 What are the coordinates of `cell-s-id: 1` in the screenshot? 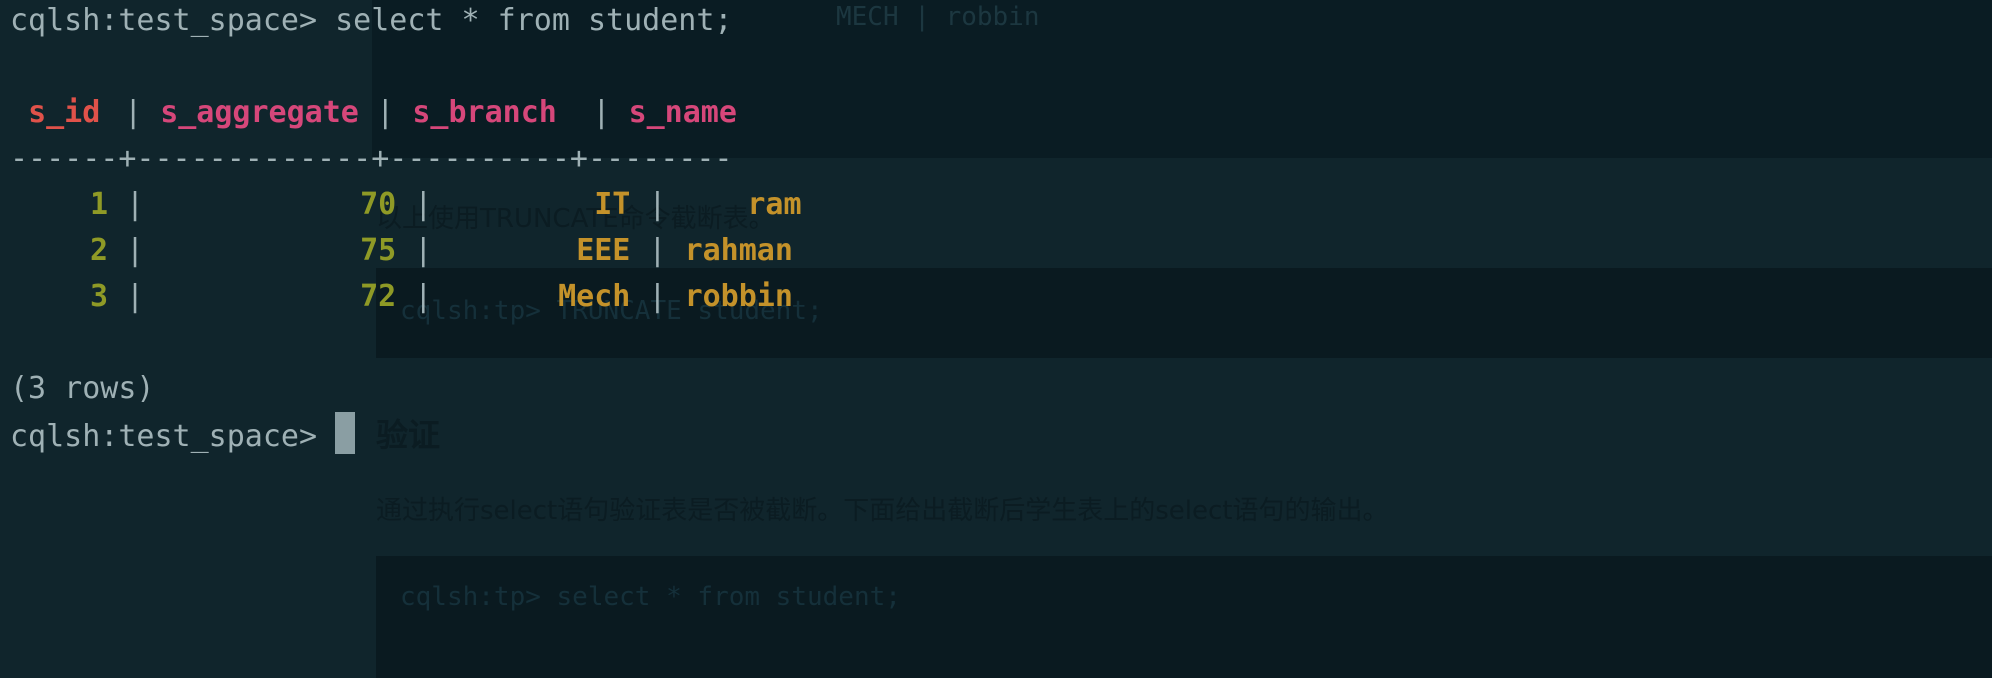 It's located at (98, 204).